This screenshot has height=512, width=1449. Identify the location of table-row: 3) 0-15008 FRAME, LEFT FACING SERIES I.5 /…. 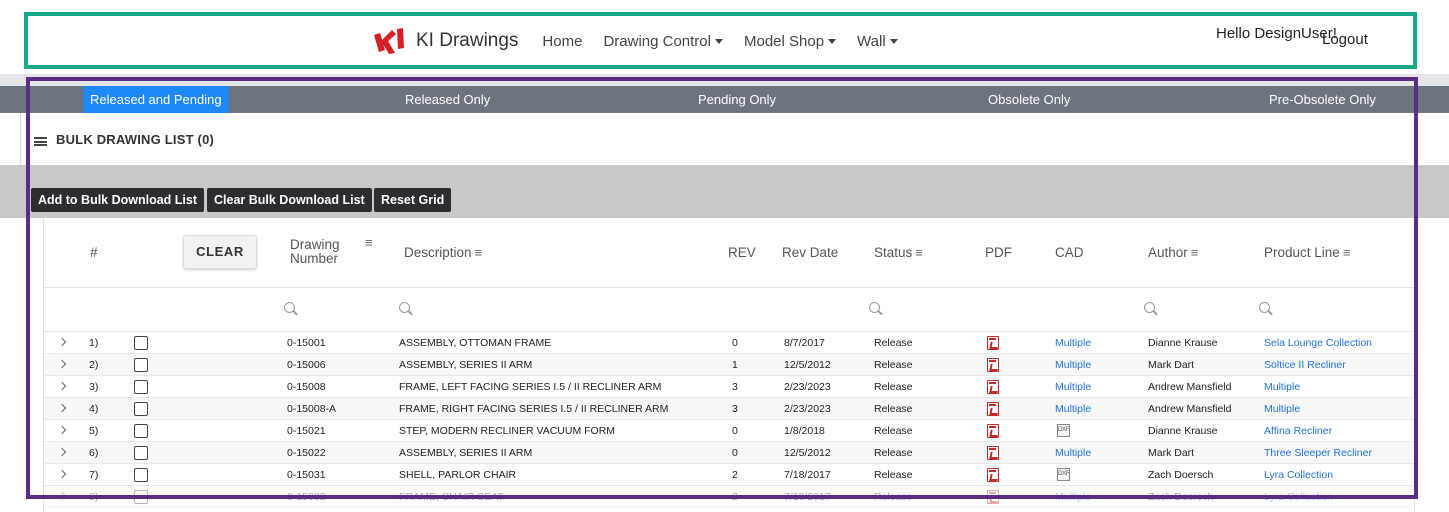
(729, 387).